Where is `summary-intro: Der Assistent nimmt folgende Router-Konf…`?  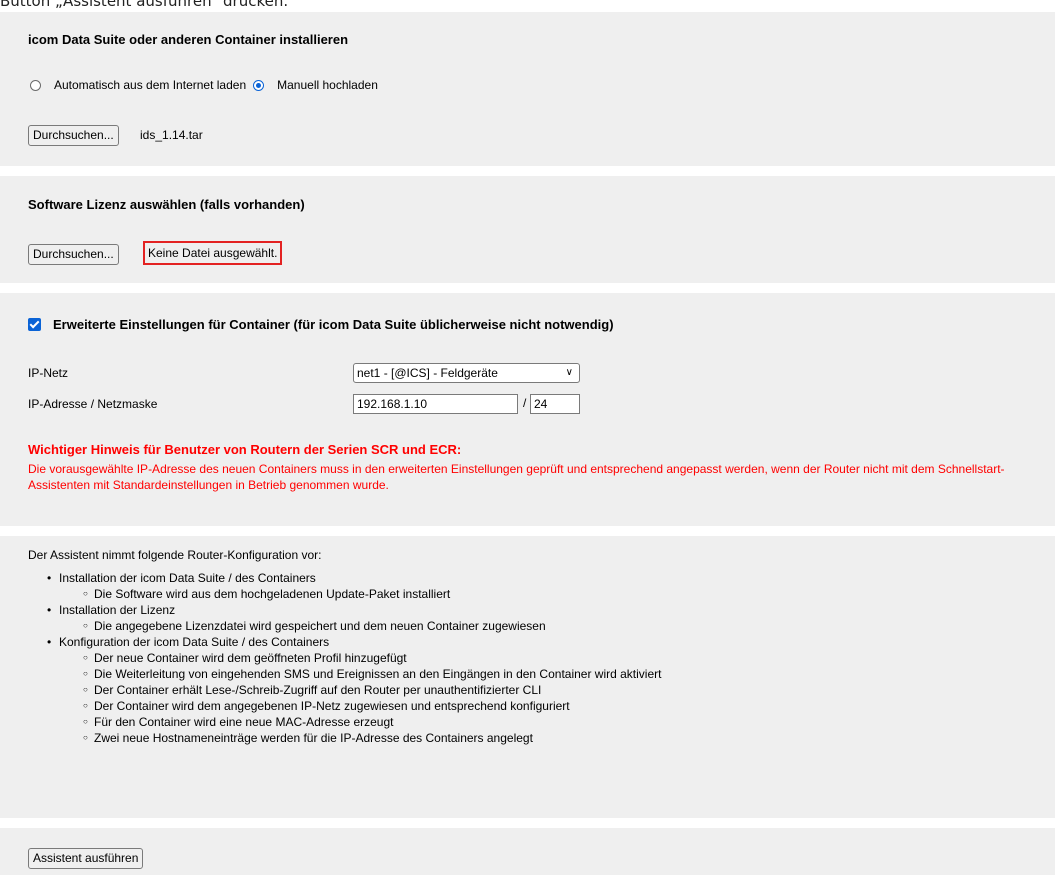 summary-intro: Der Assistent nimmt folgende Router-Konf… is located at coordinates (175, 555).